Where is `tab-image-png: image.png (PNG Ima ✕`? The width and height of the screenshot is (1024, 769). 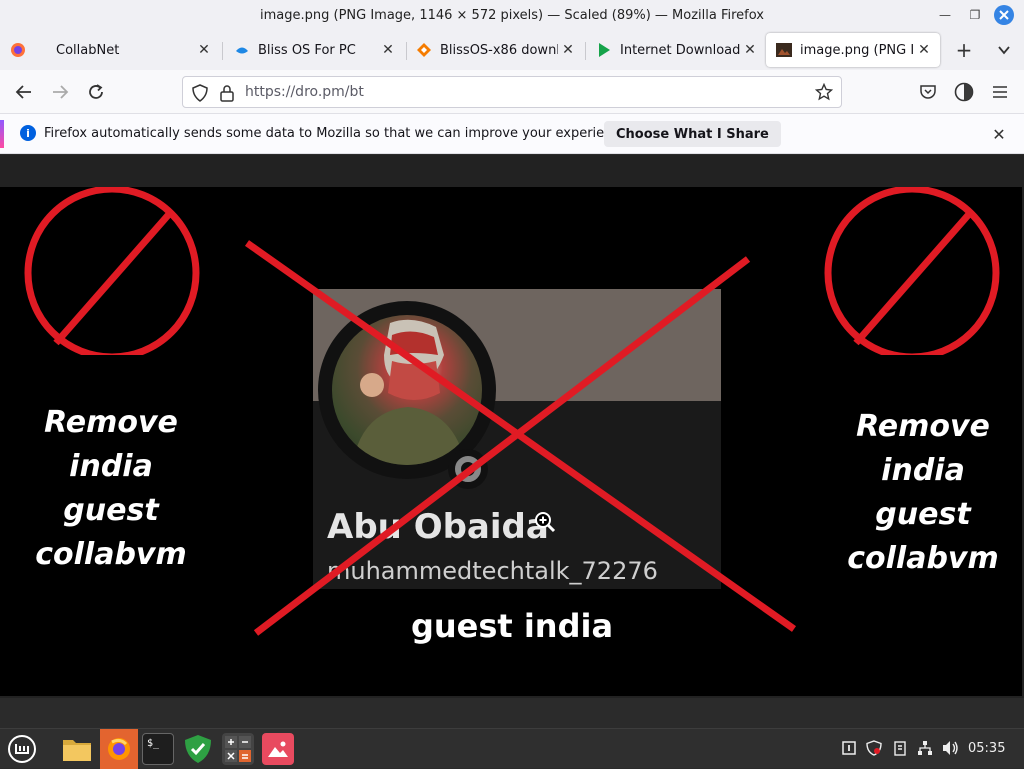
tab-image-png: image.png (PNG Ima ✕ is located at coordinates (853, 50).